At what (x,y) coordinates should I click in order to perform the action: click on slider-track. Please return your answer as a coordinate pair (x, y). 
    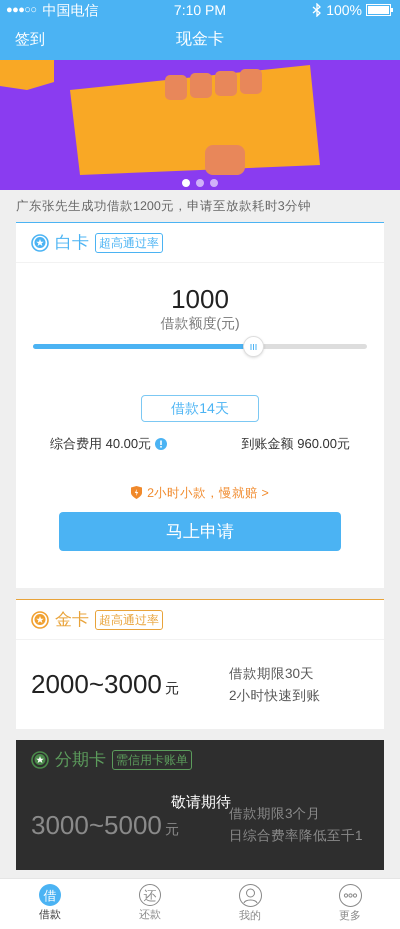
    Looking at the image, I should click on (200, 346).